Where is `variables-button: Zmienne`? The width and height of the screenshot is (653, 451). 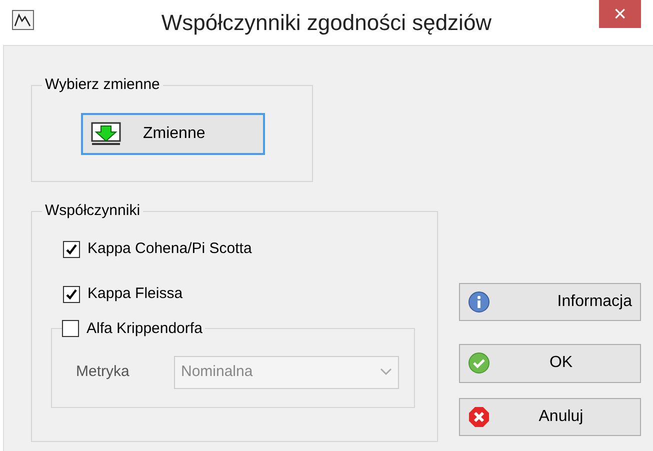
variables-button: Zmienne is located at coordinates (173, 134).